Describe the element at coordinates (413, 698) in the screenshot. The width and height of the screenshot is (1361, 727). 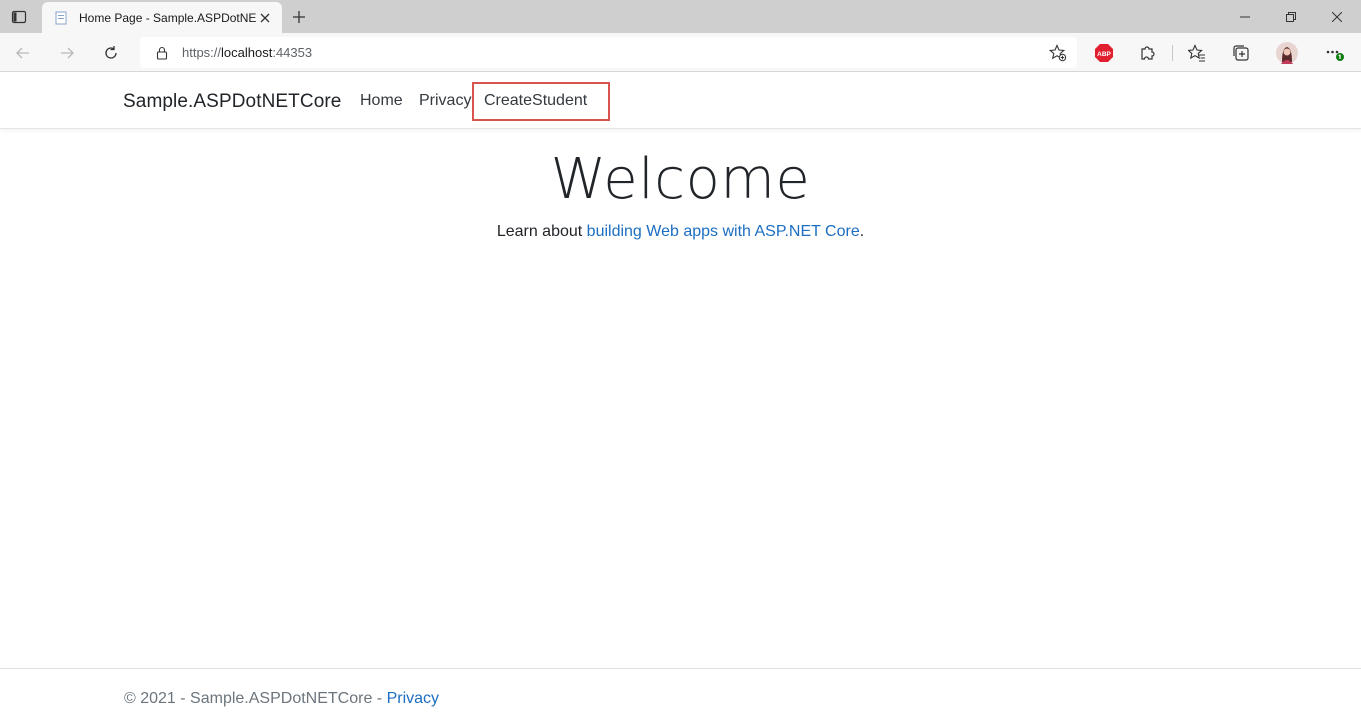
I see `footer-privacy-link: Privacy` at that location.